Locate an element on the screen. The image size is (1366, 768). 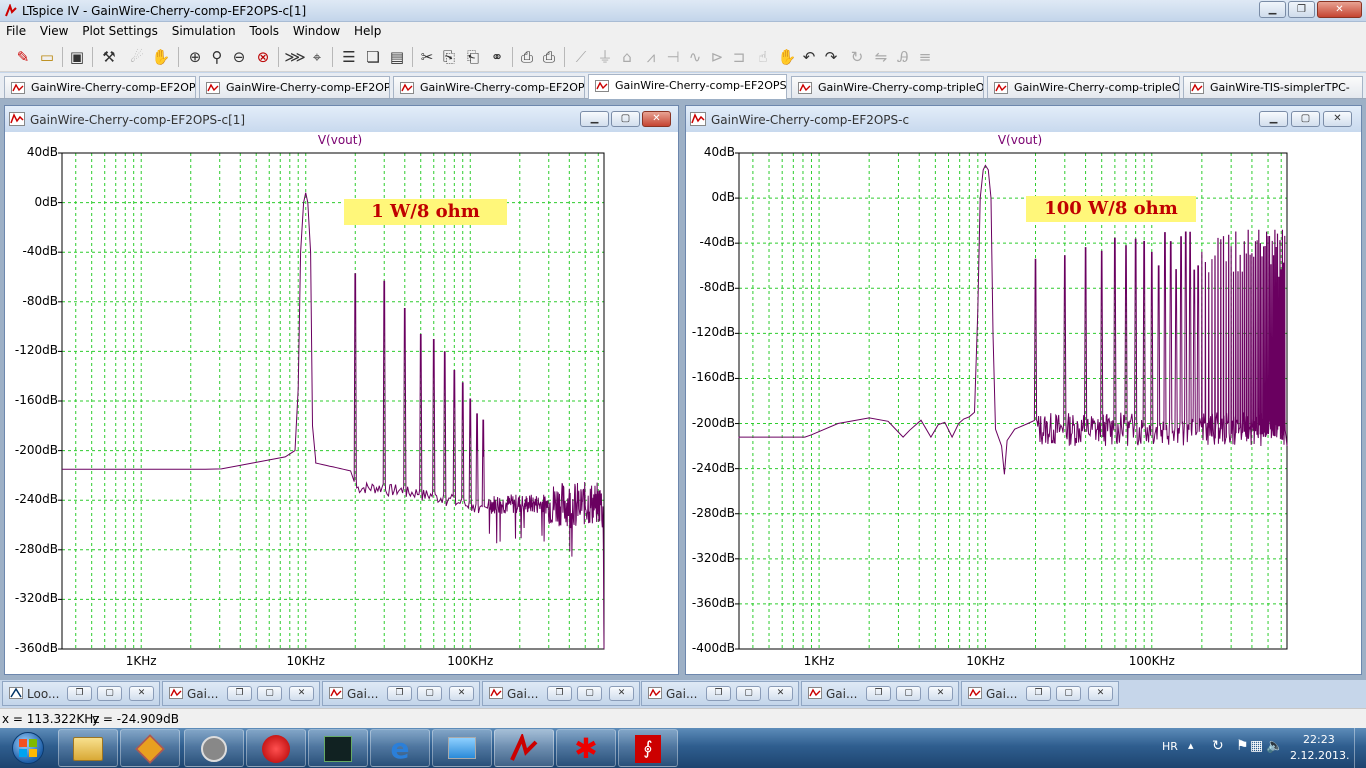
menu-view: View is located at coordinates (53, 30).